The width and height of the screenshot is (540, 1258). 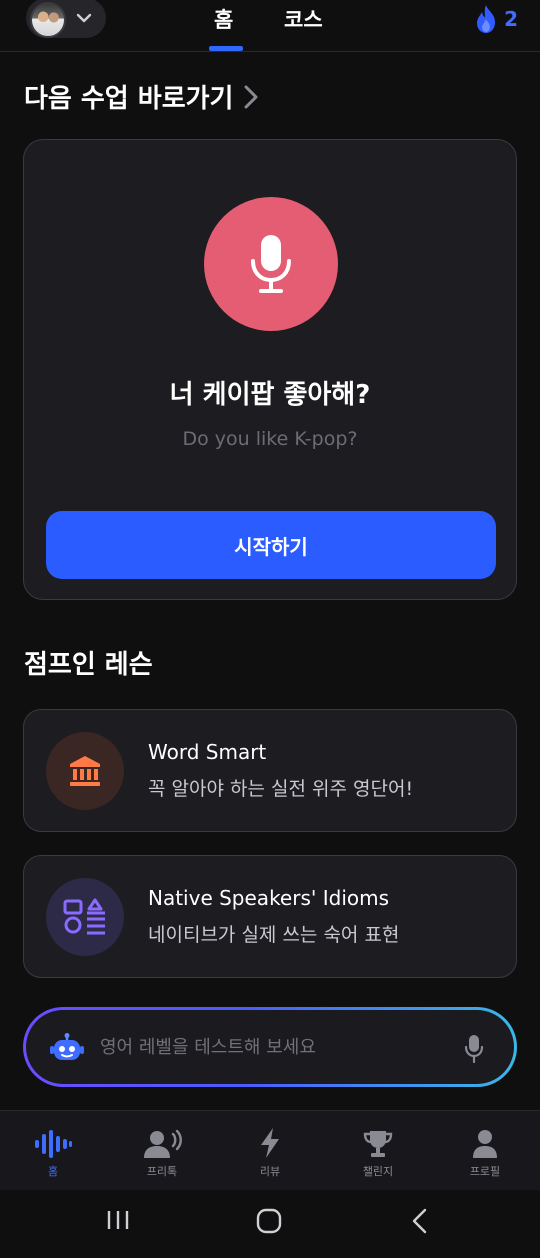 What do you see at coordinates (53, 1171) in the screenshot?
I see `nav-label: 홈` at bounding box center [53, 1171].